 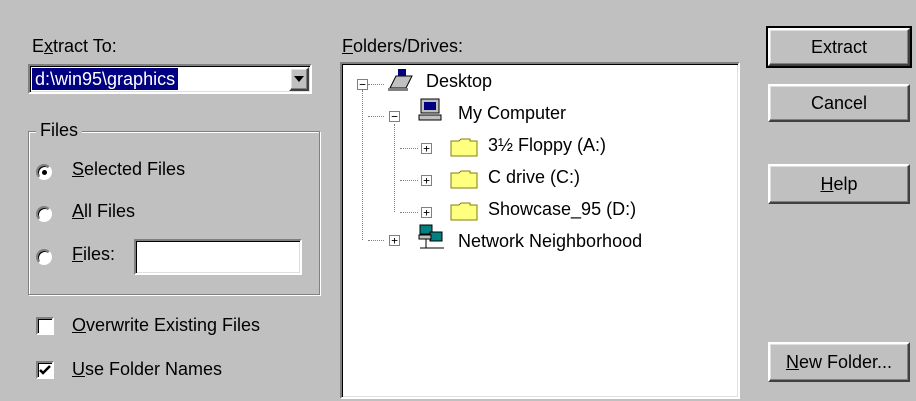 I want to click on desktop-icon, so click(x=400, y=80).